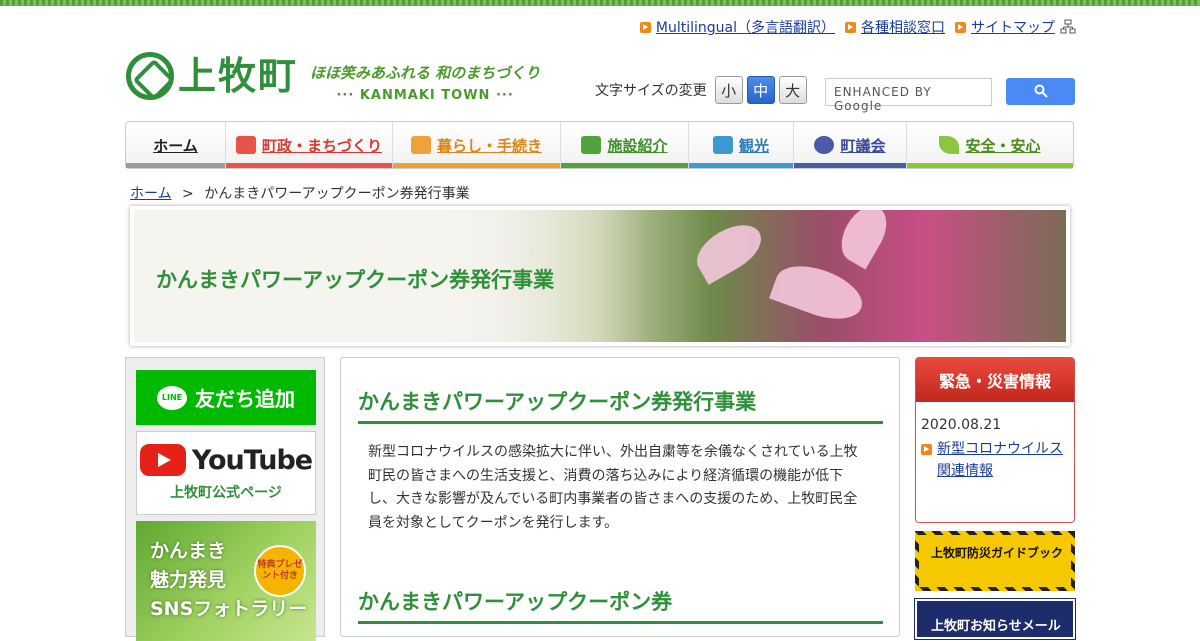 Image resolution: width=1200 pixels, height=641 pixels. I want to click on nav-facilities: 施設紹介, so click(625, 145).